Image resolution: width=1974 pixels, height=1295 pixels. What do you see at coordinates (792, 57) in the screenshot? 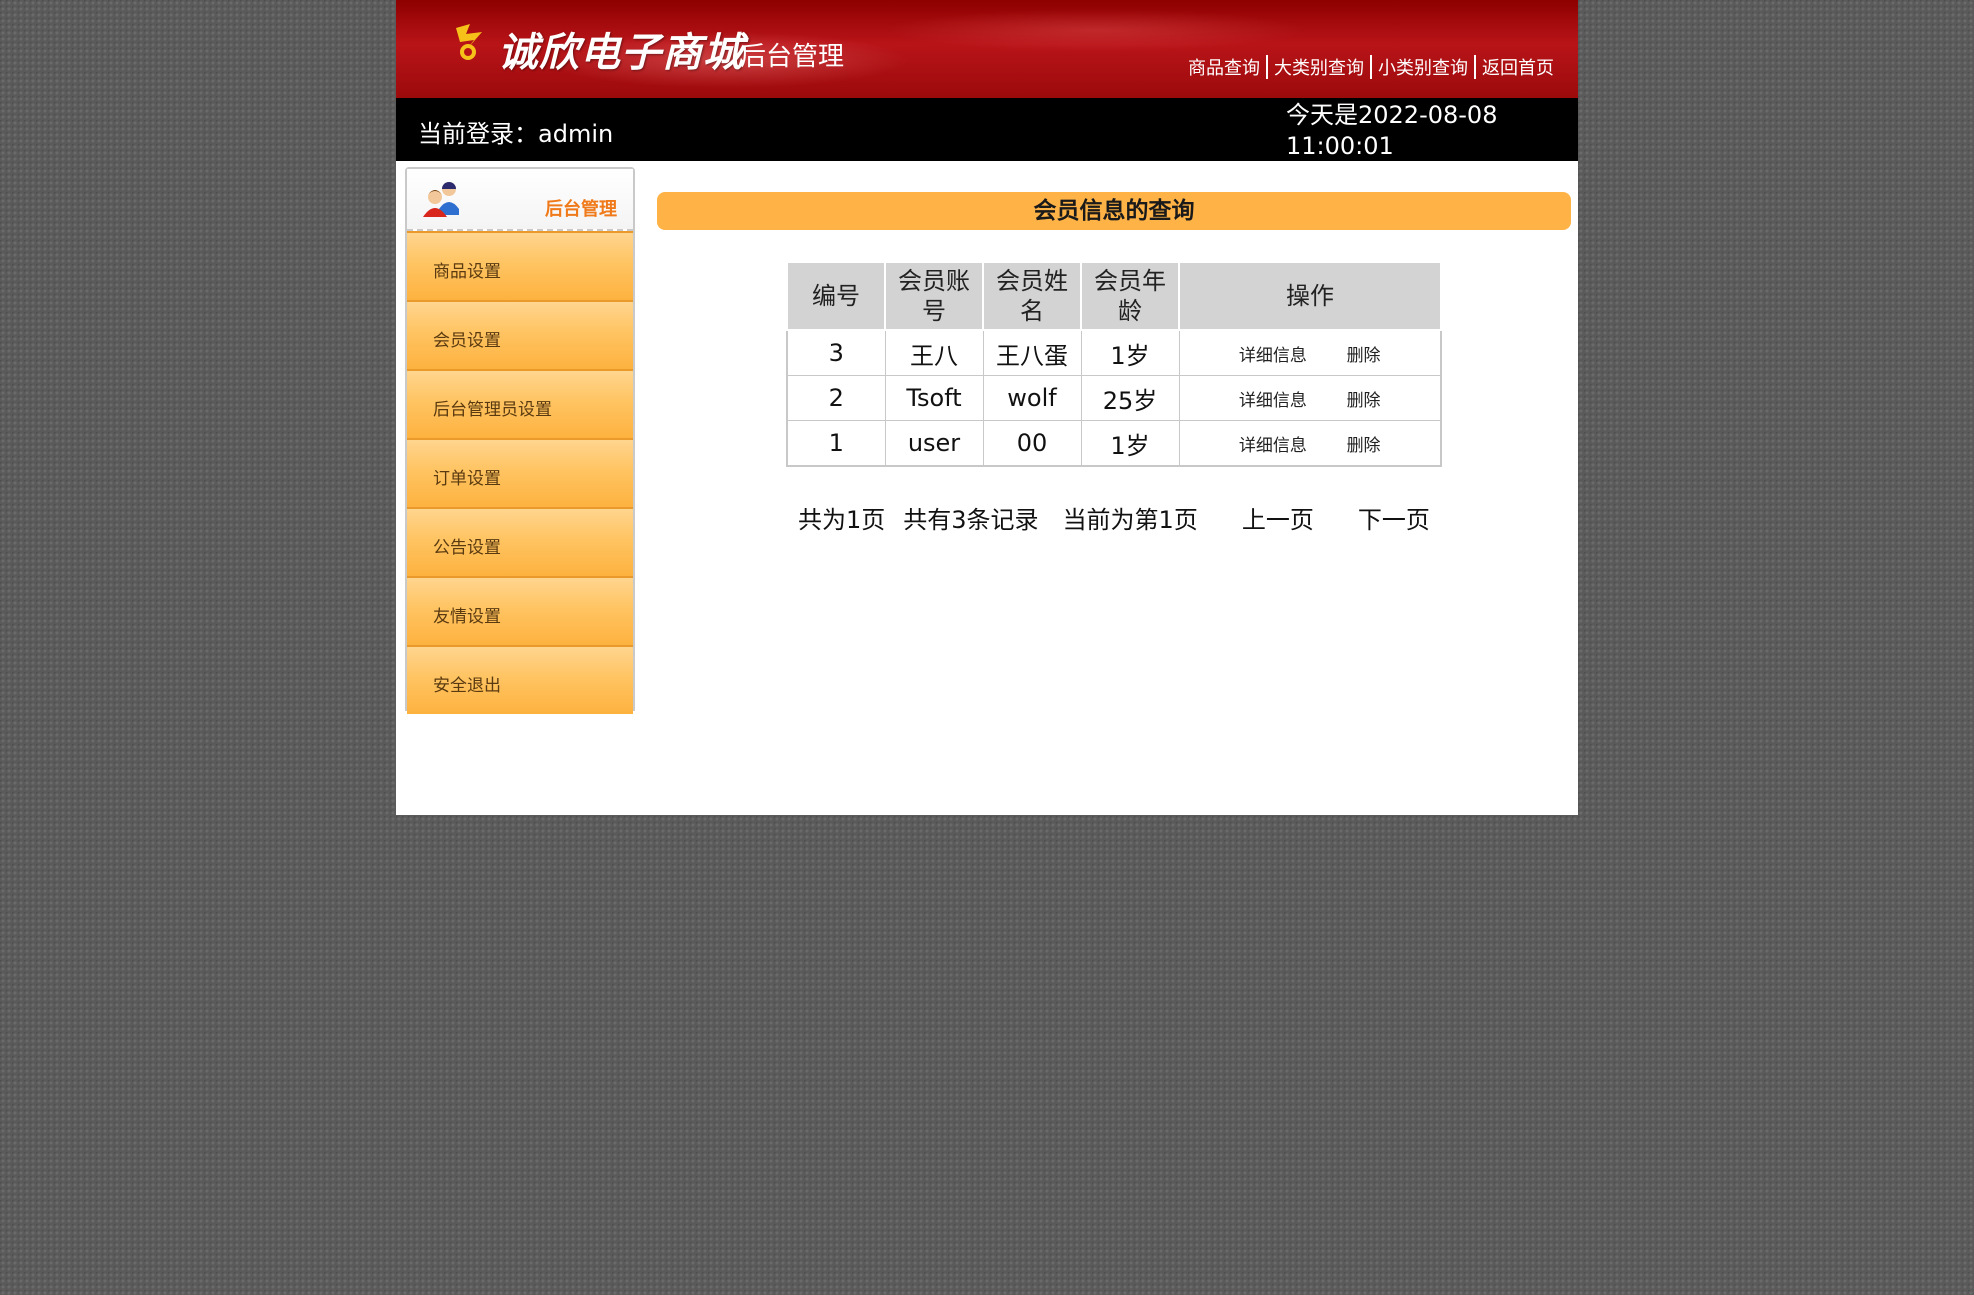
I see `site-subtitle: 后台管理` at bounding box center [792, 57].